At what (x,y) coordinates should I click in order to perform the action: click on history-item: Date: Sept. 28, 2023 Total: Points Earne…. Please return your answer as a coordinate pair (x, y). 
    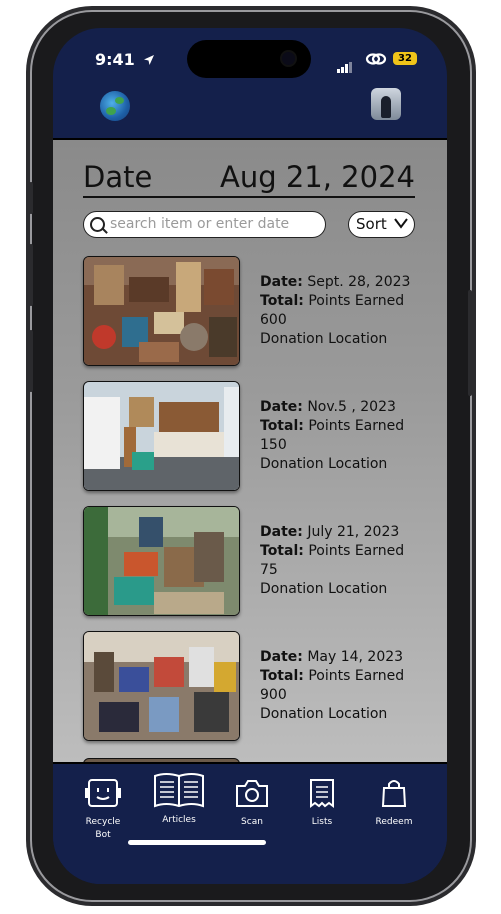
    Looking at the image, I should click on (248, 311).